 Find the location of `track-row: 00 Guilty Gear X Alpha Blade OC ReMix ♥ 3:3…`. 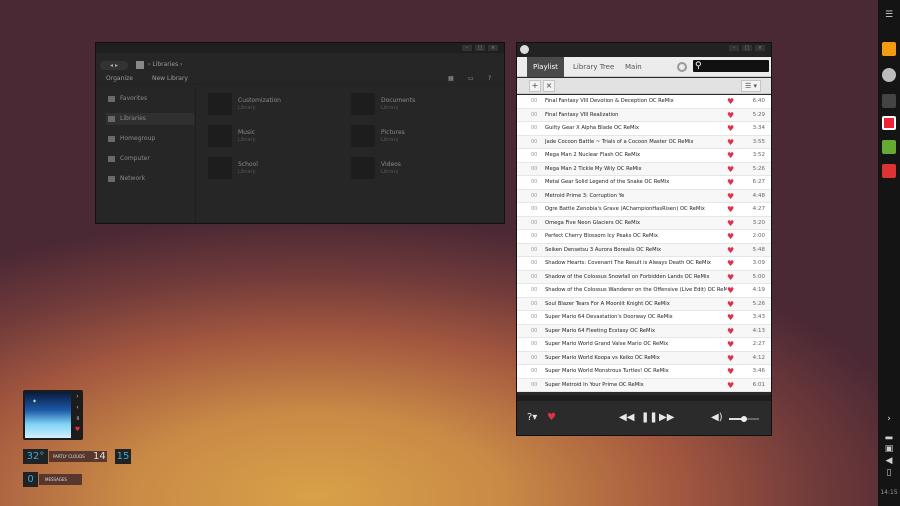

track-row: 00 Guilty Gear X Alpha Blade OC ReMix ♥ 3:3… is located at coordinates (644, 129).